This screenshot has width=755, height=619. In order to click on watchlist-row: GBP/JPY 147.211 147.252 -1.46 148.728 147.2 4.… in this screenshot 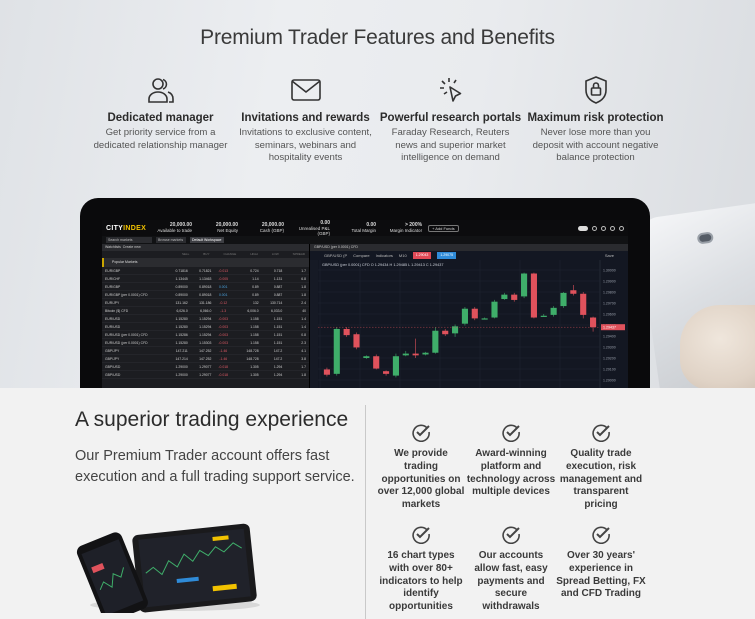, I will do `click(205, 351)`.